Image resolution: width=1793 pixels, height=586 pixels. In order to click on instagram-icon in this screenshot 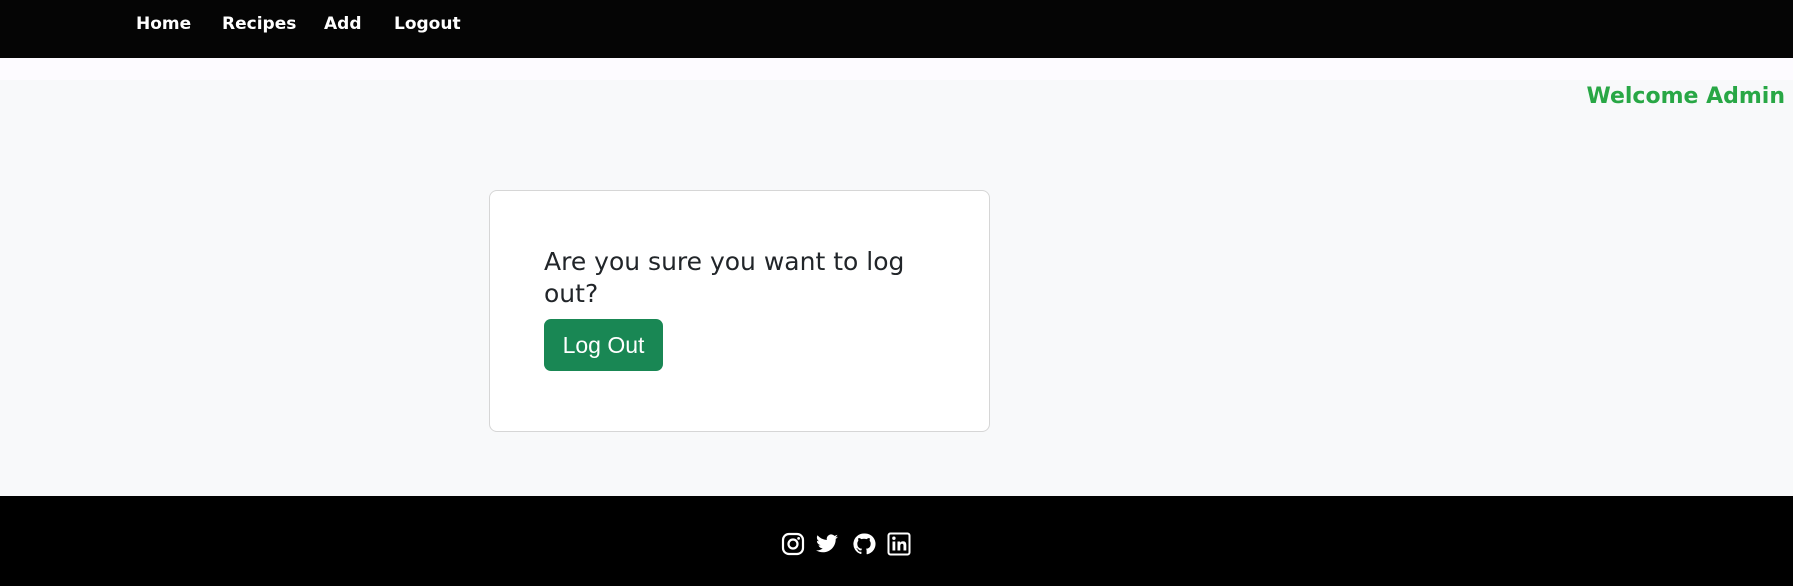, I will do `click(793, 544)`.